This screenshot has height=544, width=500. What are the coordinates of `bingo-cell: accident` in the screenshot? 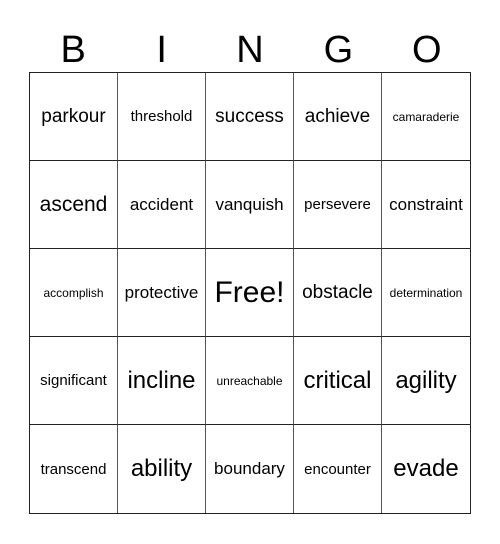 It's located at (162, 205).